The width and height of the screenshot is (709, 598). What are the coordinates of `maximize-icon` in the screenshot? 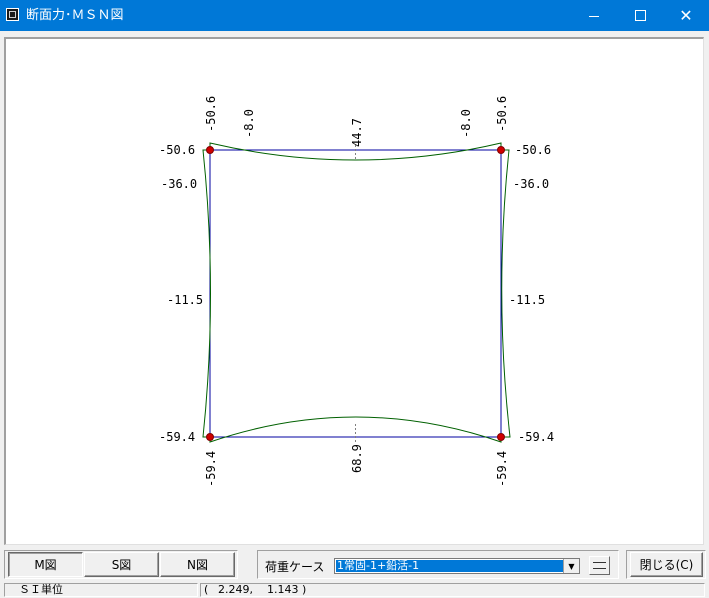 It's located at (640, 15).